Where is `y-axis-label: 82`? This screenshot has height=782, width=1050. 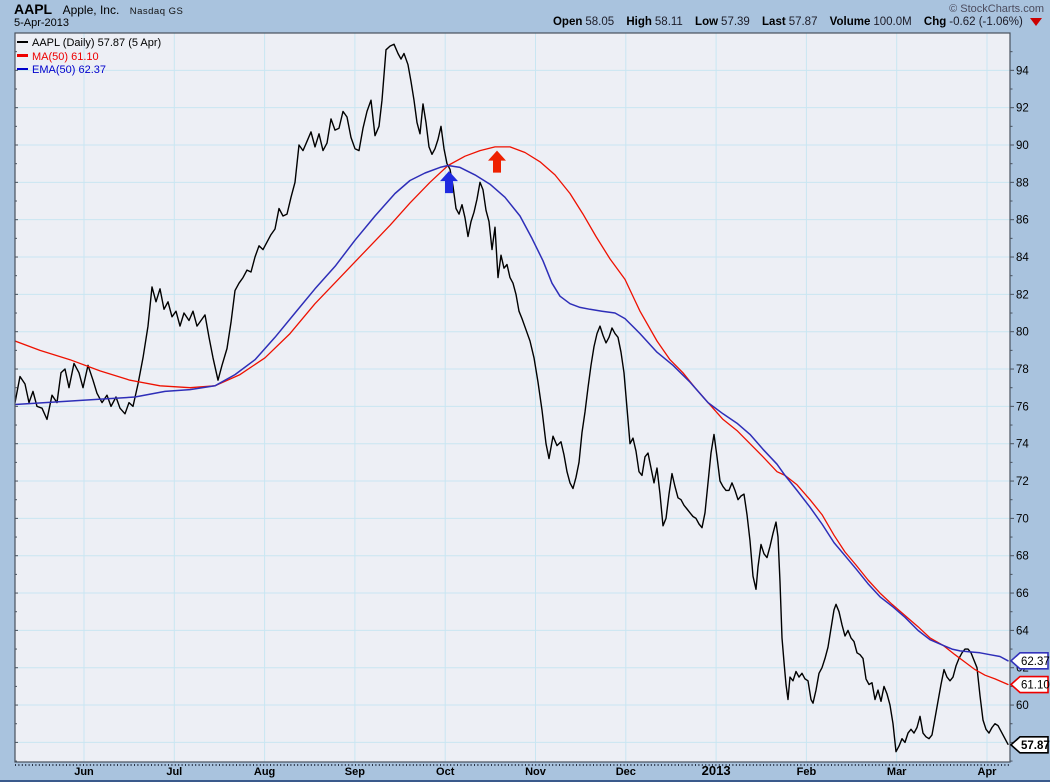
y-axis-label: 82 is located at coordinates (1022, 295).